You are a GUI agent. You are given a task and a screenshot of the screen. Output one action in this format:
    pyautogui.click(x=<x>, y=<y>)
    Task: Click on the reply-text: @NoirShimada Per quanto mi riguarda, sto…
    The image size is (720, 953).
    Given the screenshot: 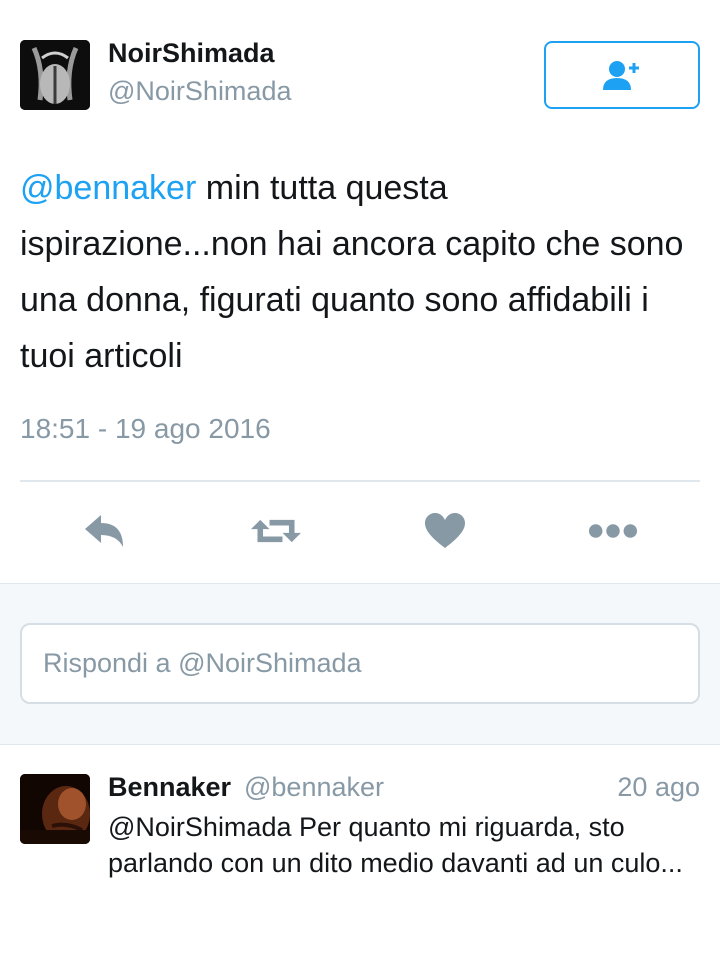 What is the action you would take?
    pyautogui.click(x=395, y=845)
    